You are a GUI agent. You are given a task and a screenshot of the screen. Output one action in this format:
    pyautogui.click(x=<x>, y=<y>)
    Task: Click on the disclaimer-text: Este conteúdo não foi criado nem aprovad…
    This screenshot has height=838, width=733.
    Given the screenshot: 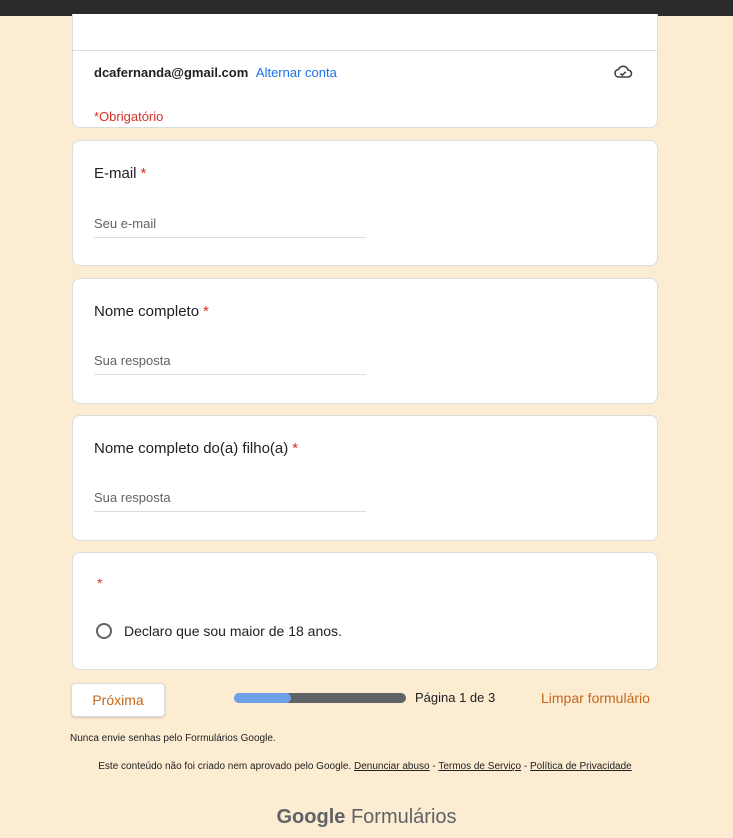 What is the action you would take?
    pyautogui.click(x=225, y=766)
    